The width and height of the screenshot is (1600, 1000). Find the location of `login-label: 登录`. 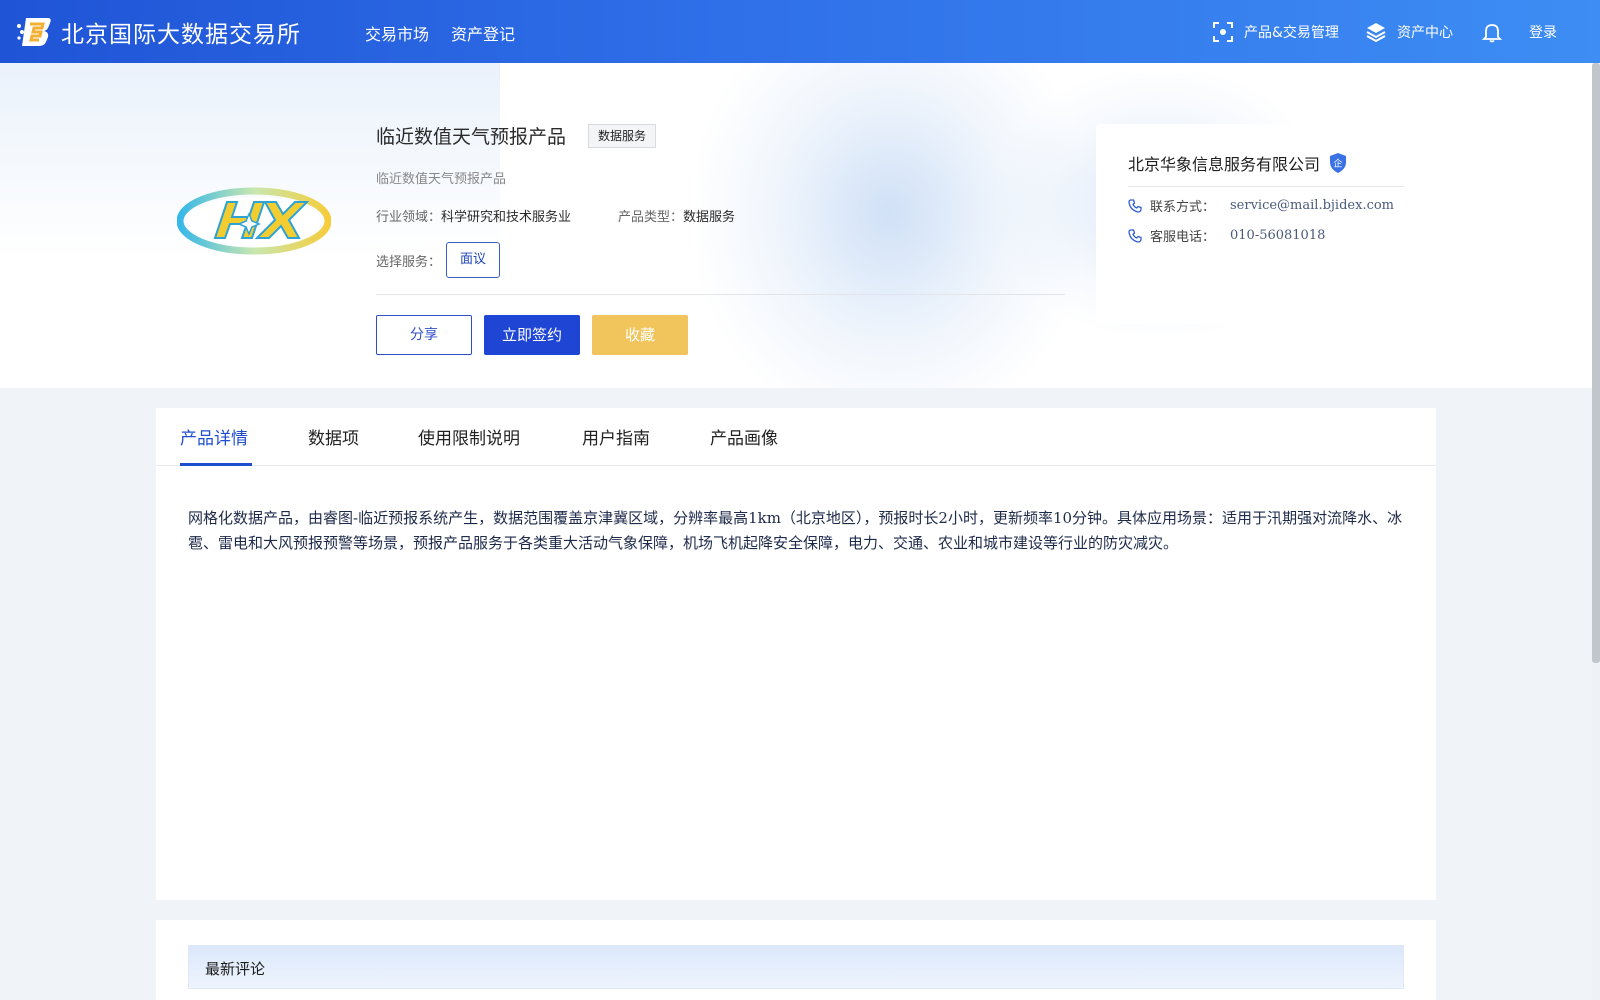

login-label: 登录 is located at coordinates (1543, 32).